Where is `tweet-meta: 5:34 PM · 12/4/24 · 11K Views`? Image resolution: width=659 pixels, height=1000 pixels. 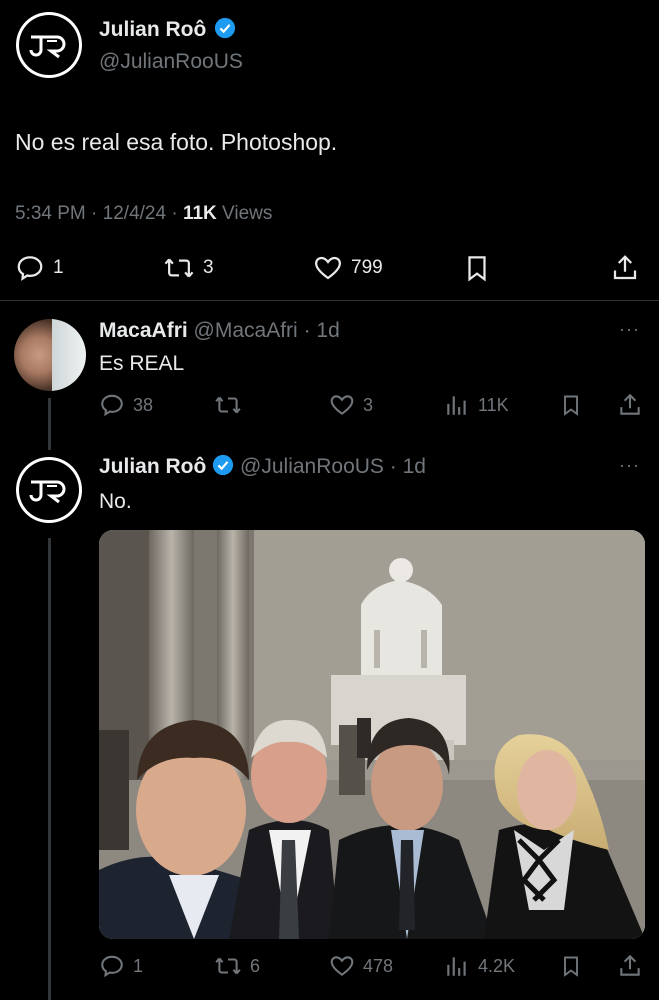
tweet-meta: 5:34 PM · 12/4/24 · 11K Views is located at coordinates (144, 213).